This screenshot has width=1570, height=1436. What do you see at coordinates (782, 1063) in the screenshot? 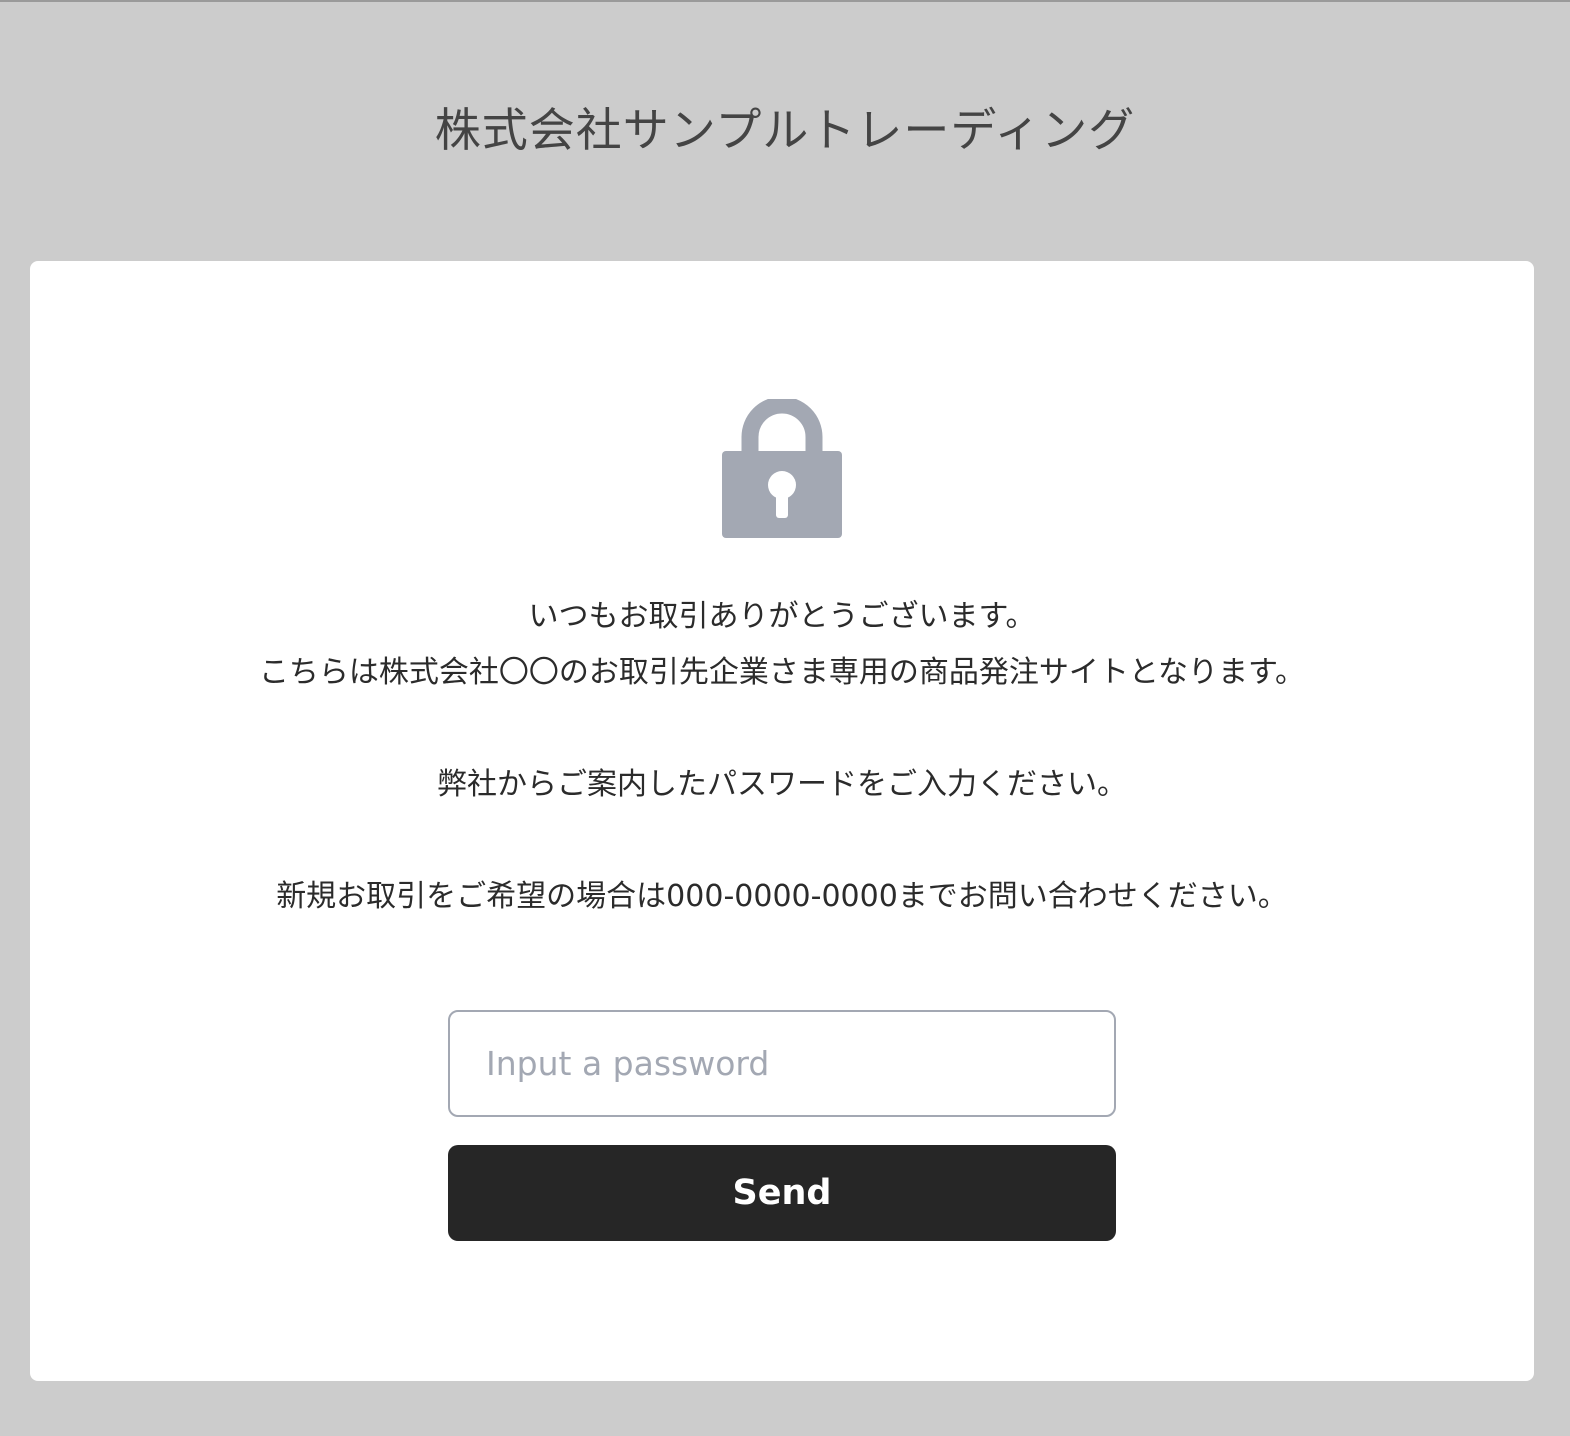
I see `password-input` at bounding box center [782, 1063].